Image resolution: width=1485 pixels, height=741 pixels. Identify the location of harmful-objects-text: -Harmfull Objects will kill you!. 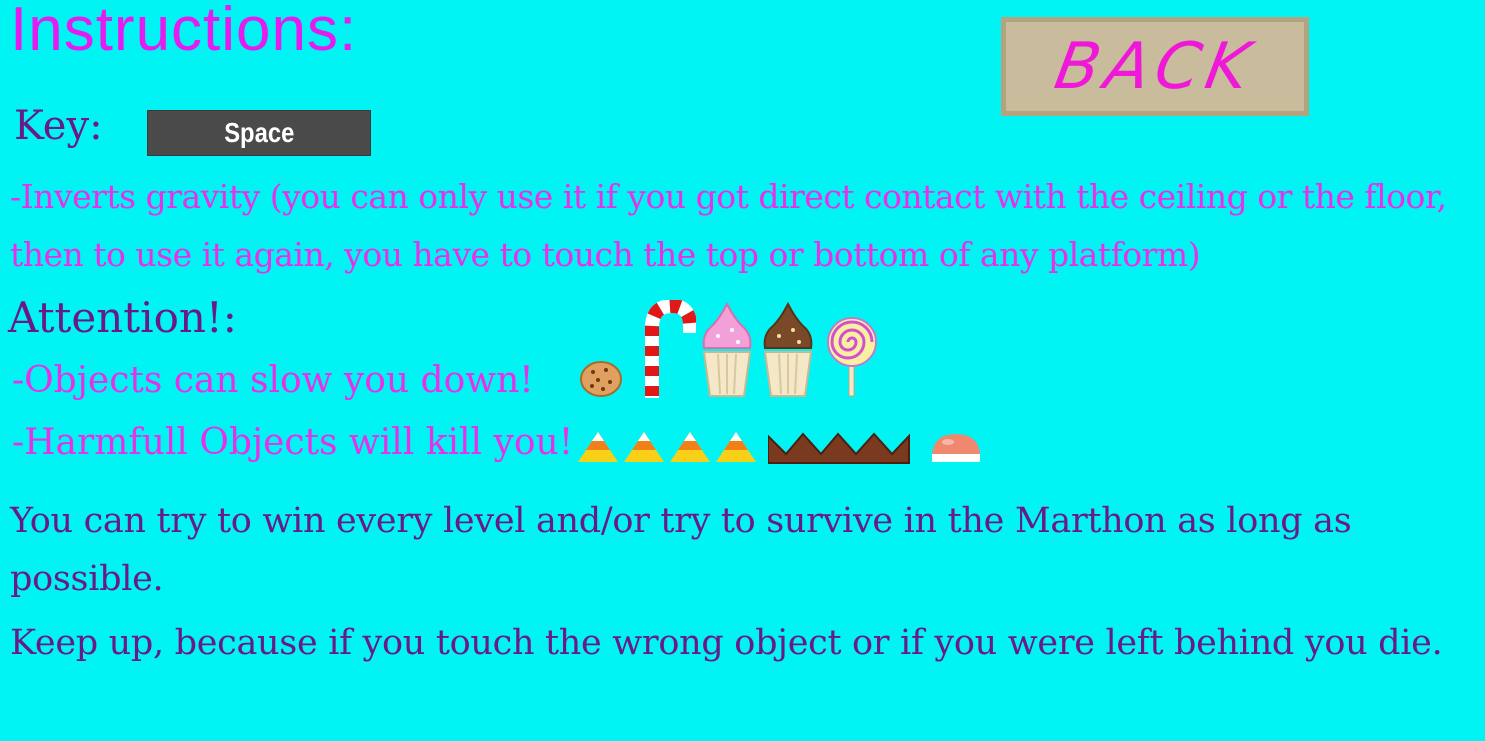
(293, 442).